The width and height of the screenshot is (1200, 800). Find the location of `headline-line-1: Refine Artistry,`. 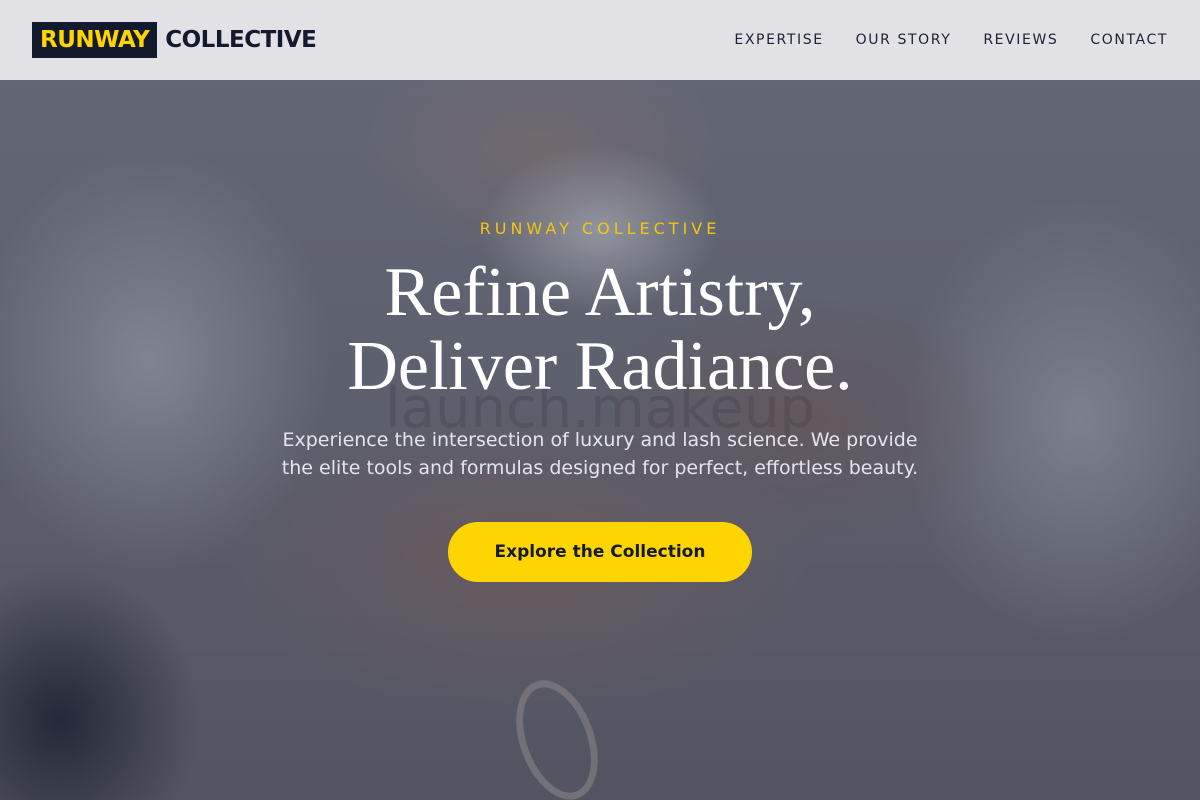

headline-line-1: Refine Artistry, is located at coordinates (600, 292).